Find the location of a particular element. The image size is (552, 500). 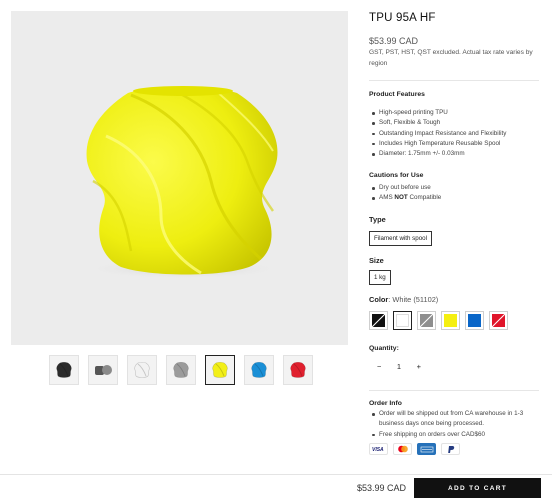

visa-icon: VISA is located at coordinates (378, 449).